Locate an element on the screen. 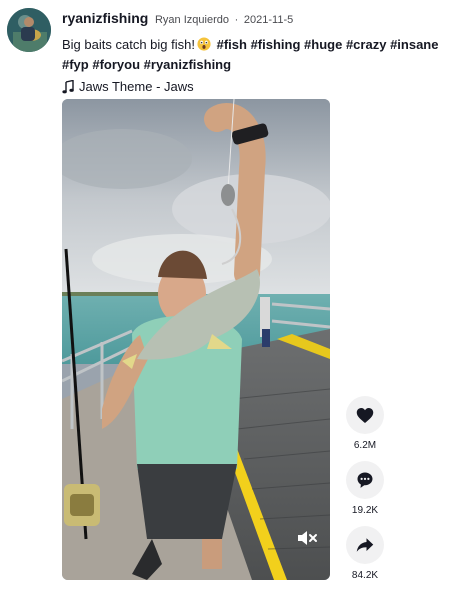  comment-button is located at coordinates (365, 480).